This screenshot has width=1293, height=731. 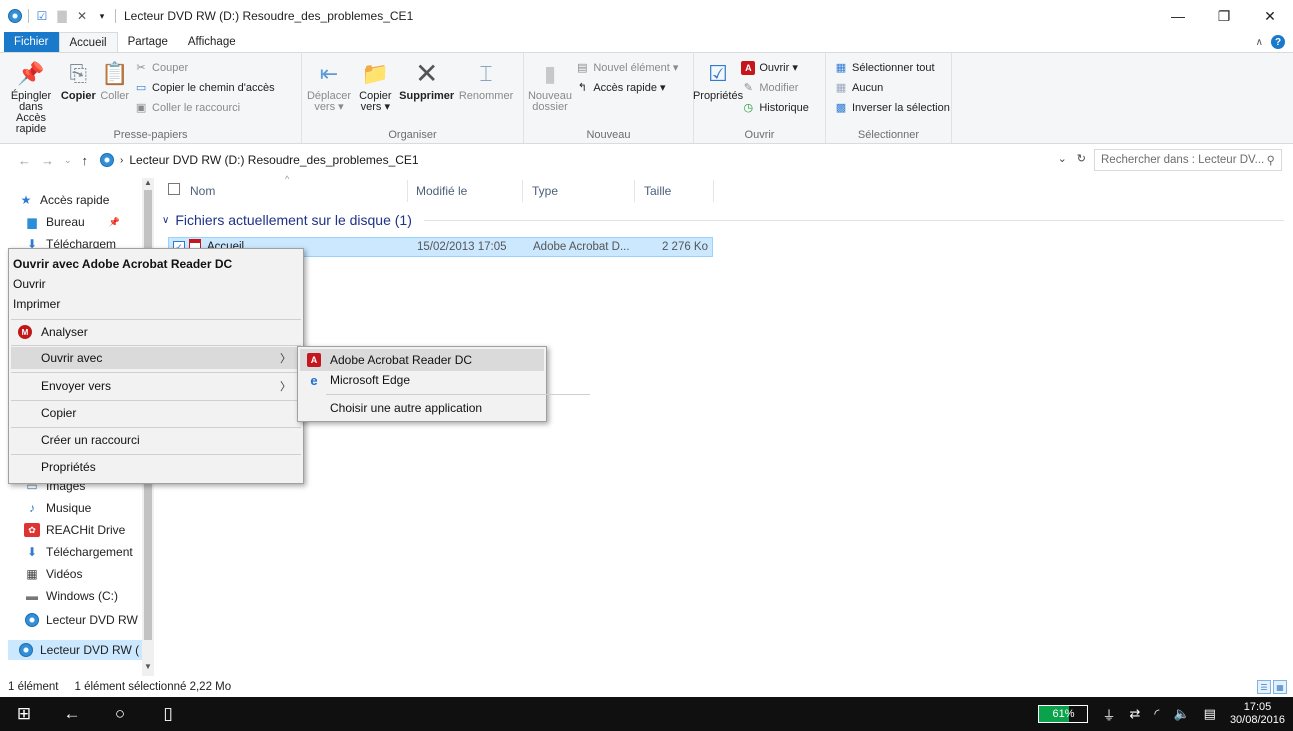 I want to click on menu-separator, so click(x=156, y=345).